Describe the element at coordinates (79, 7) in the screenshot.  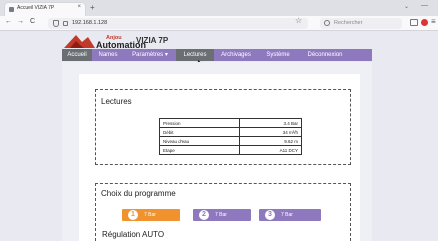
I see `tab-close-icon: ×` at that location.